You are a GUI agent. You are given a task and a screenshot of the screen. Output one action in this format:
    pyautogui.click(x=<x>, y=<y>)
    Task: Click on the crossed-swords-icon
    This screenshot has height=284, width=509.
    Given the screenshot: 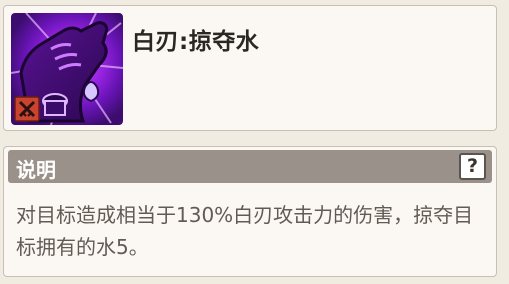 What is the action you would take?
    pyautogui.click(x=27, y=109)
    